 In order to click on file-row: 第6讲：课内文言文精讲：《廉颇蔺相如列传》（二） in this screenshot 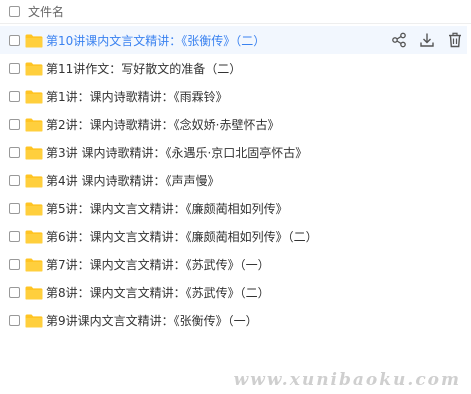, I will do `click(233, 236)`.